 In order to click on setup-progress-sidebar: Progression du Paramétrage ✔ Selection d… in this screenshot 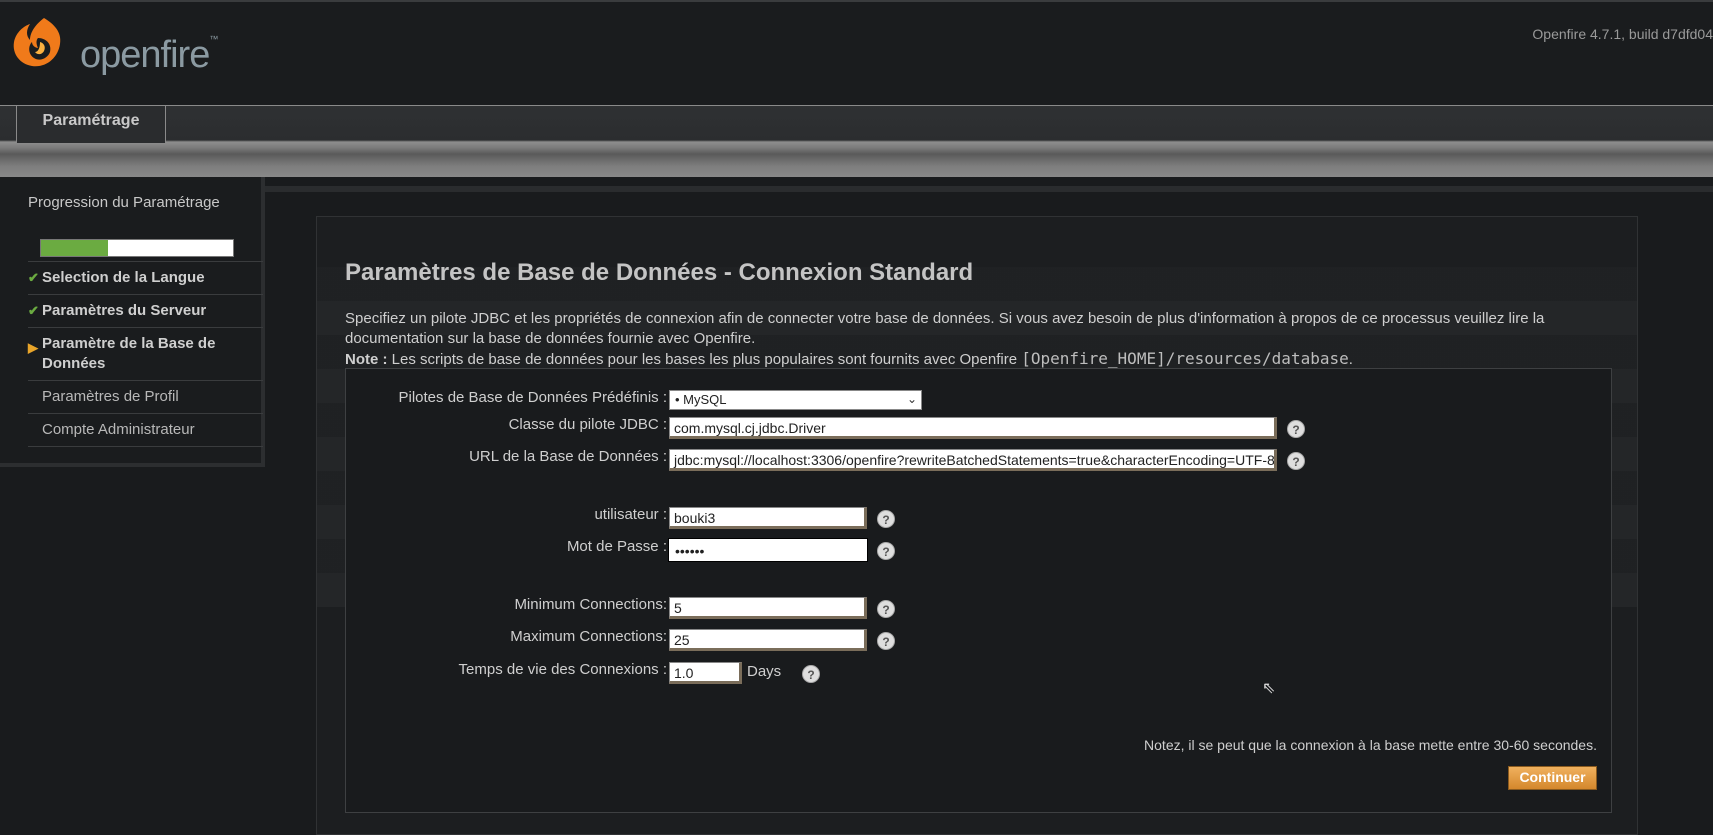, I will do `click(132, 322)`.